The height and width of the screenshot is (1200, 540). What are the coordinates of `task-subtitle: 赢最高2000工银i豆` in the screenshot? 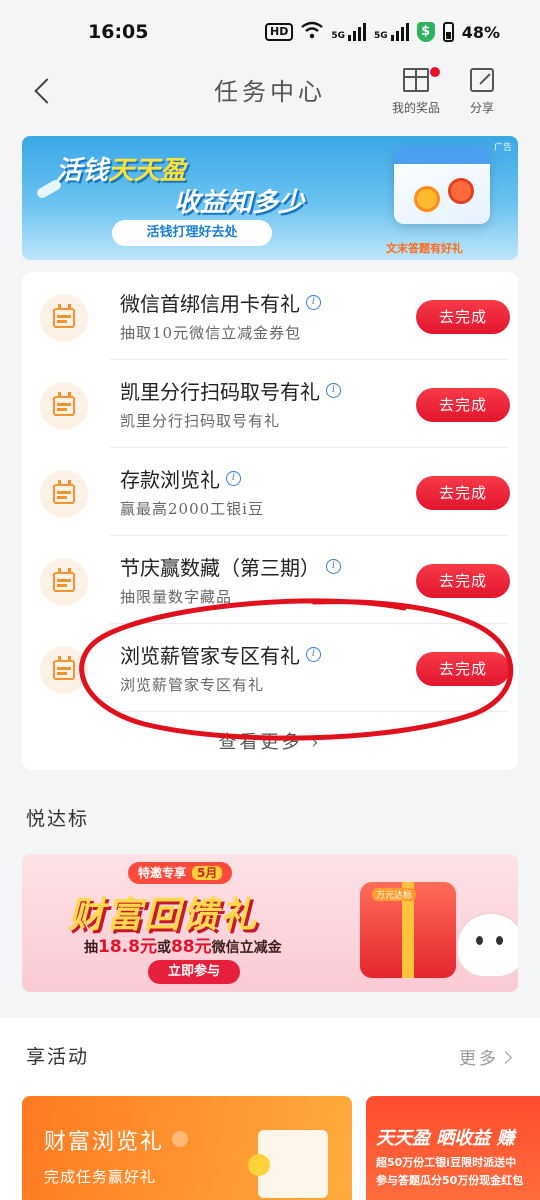 It's located at (192, 509).